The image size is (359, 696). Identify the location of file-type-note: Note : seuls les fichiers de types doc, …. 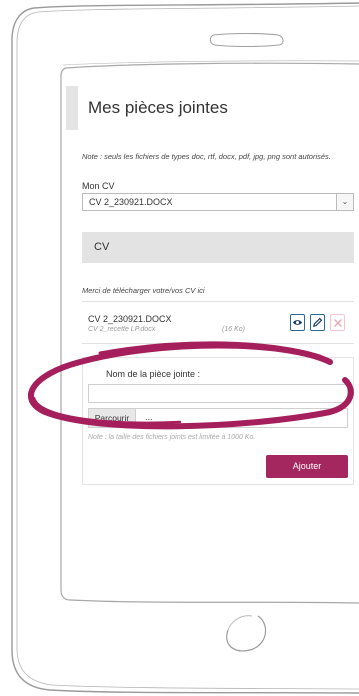
(206, 156).